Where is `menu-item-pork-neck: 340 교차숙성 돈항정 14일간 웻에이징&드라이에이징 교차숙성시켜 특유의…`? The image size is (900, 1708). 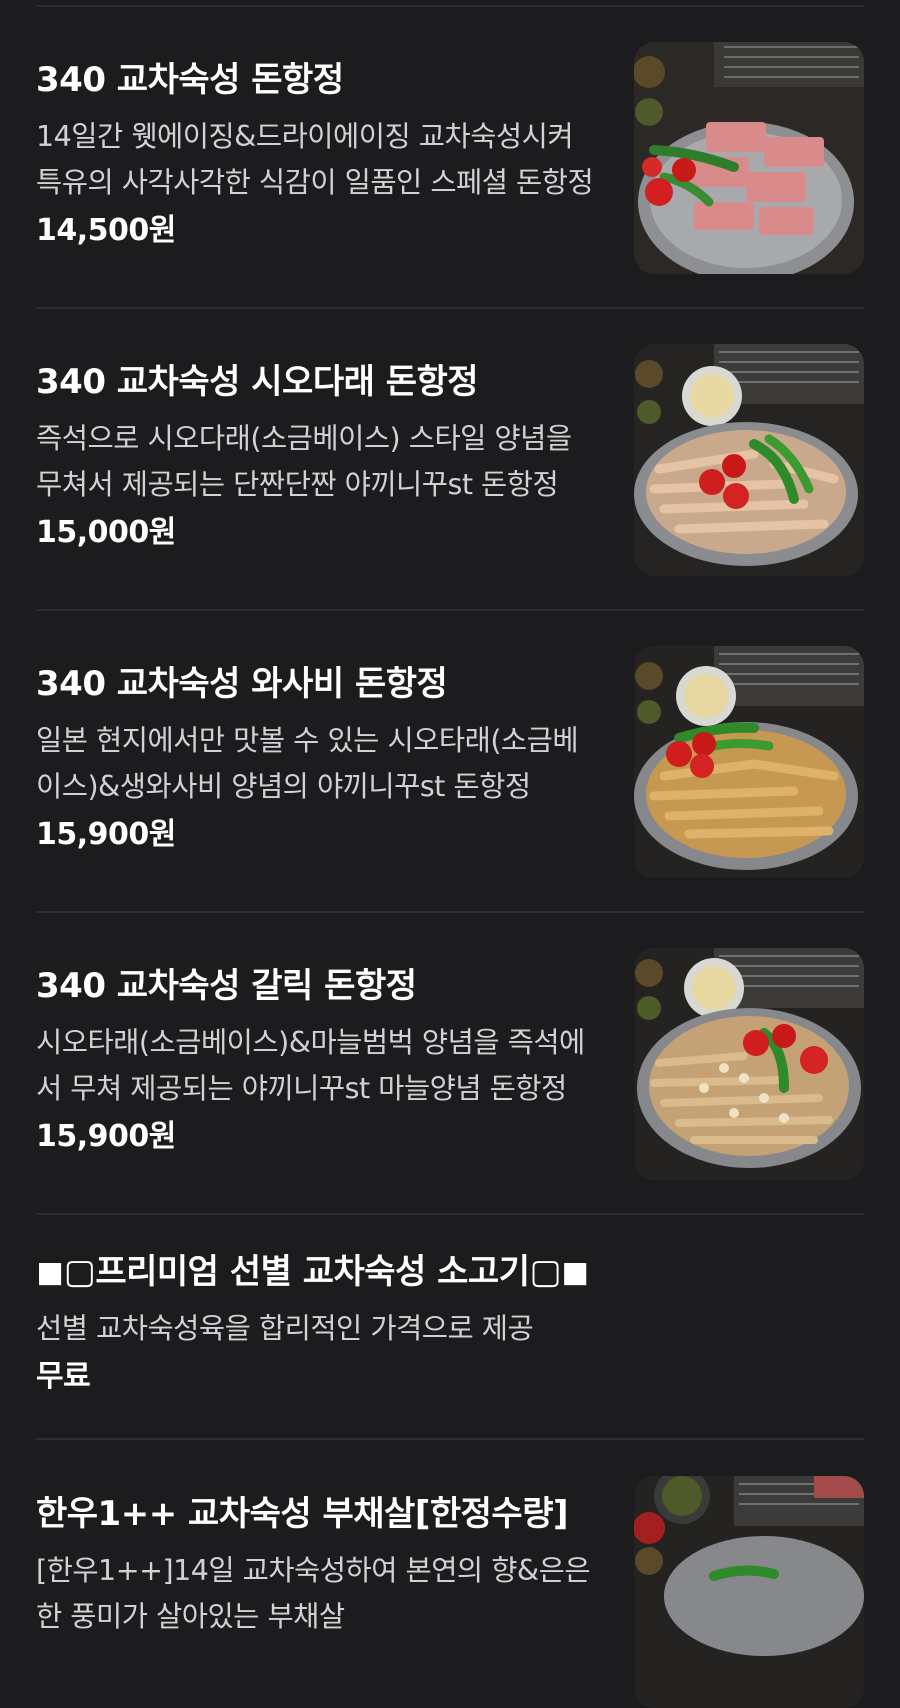
menu-item-pork-neck: 340 교차숙성 돈항정 14일간 웻에이징&드라이에이징 교차숙성시켜 특유의… is located at coordinates (450, 158).